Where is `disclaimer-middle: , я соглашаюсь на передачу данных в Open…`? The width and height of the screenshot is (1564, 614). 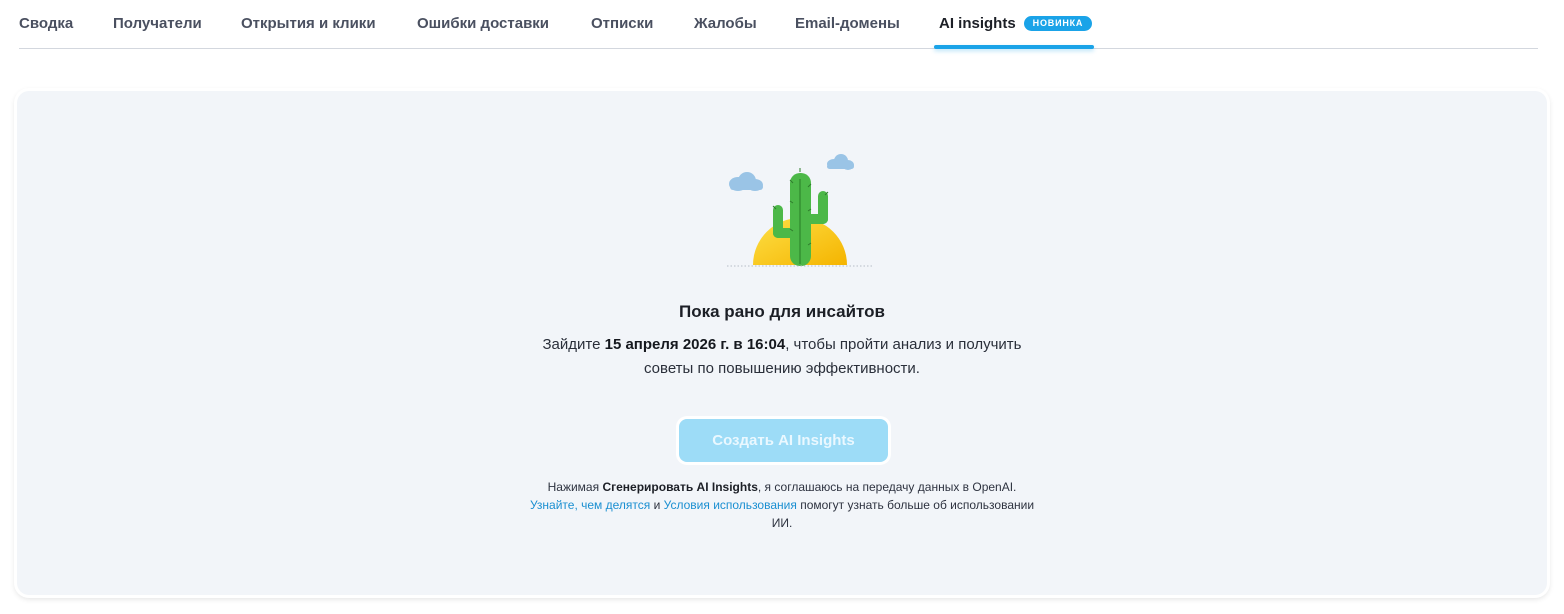
disclaimer-middle: , я соглашаюсь на передачу данных в Open… is located at coordinates (887, 487).